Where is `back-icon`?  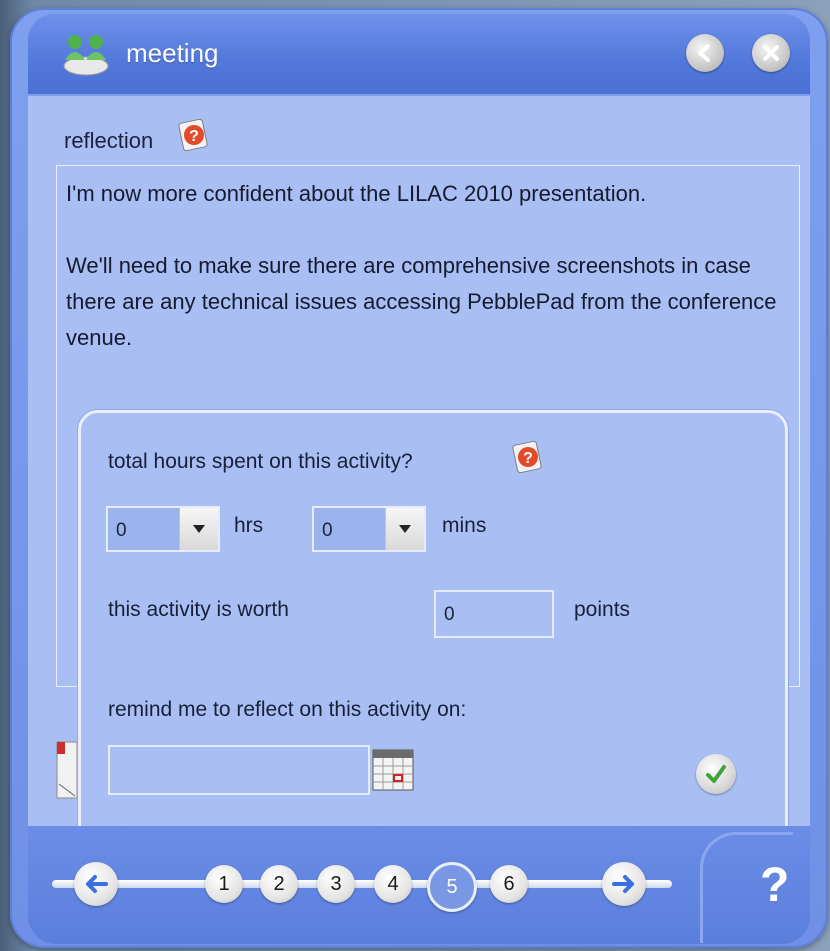
back-icon is located at coordinates (704, 53).